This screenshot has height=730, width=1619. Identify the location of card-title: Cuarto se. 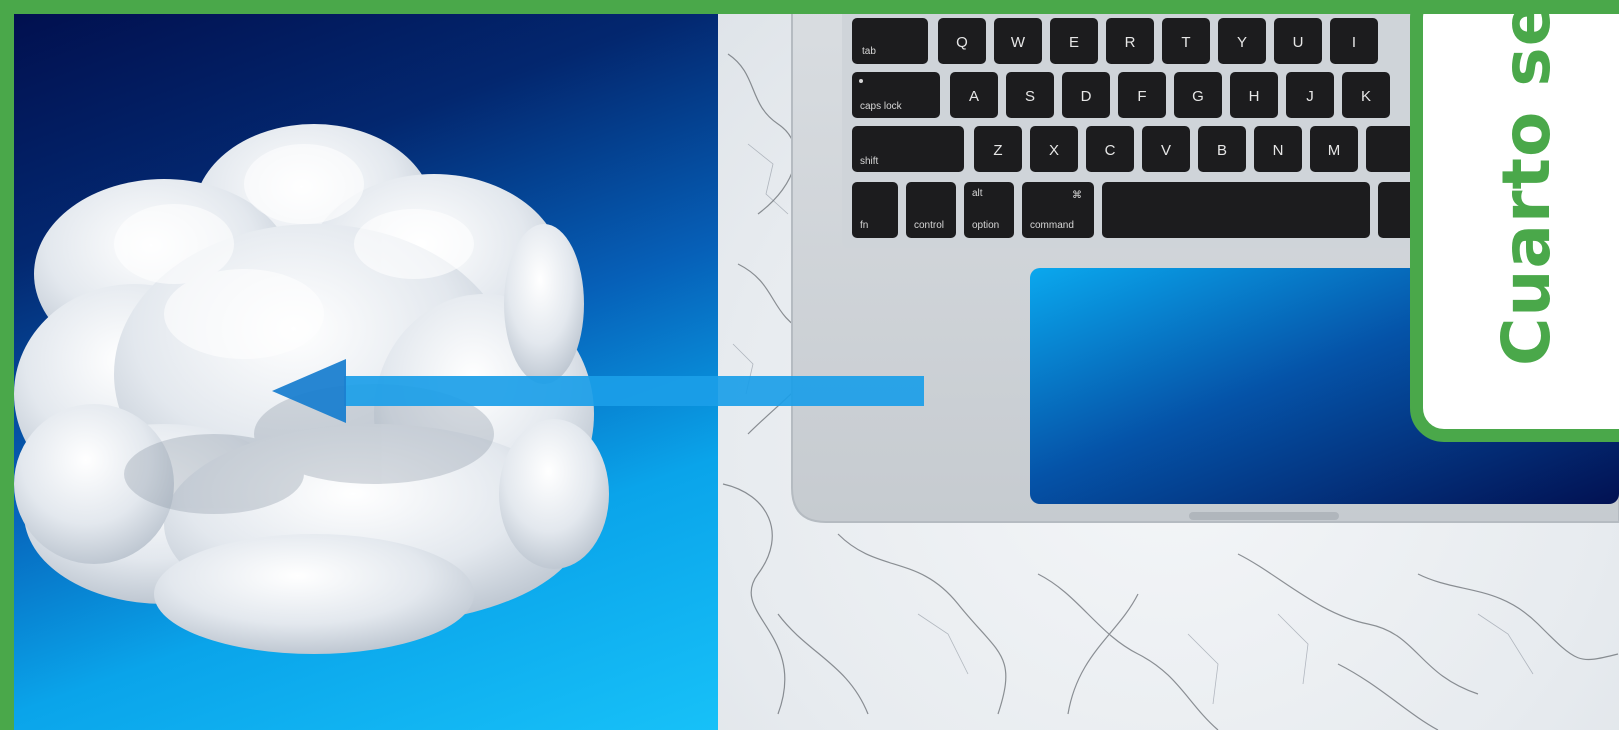
(1526, 190).